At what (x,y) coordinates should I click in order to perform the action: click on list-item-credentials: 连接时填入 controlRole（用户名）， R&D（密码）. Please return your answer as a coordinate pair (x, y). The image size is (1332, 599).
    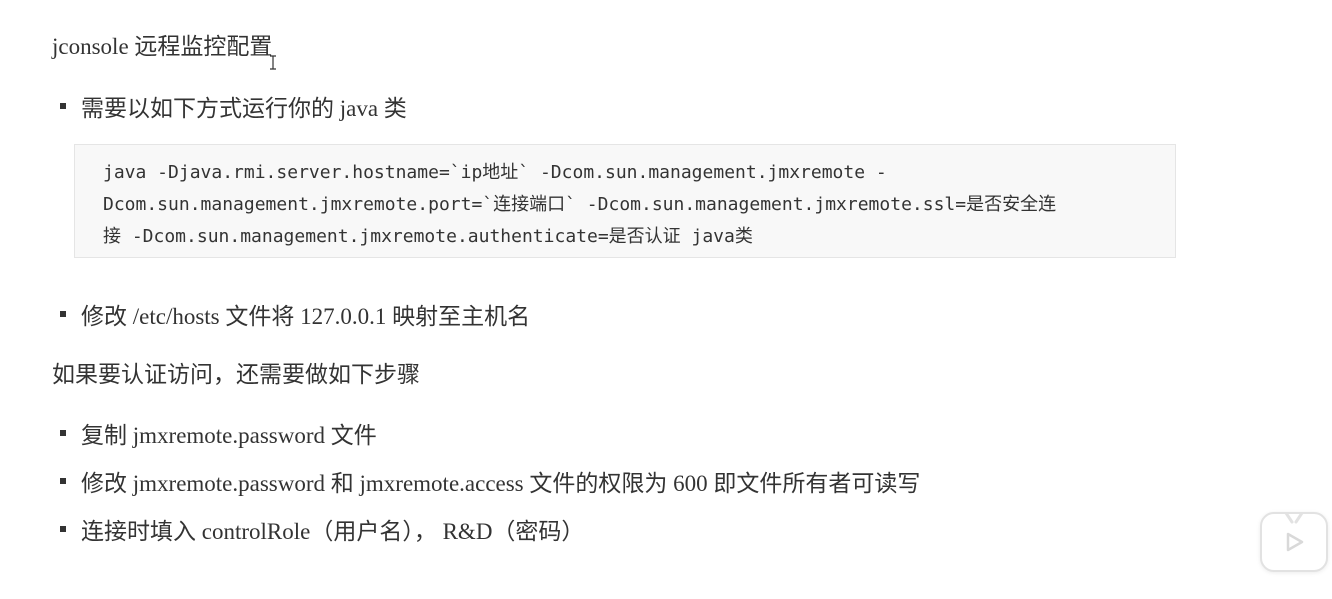
    Looking at the image, I should click on (322, 529).